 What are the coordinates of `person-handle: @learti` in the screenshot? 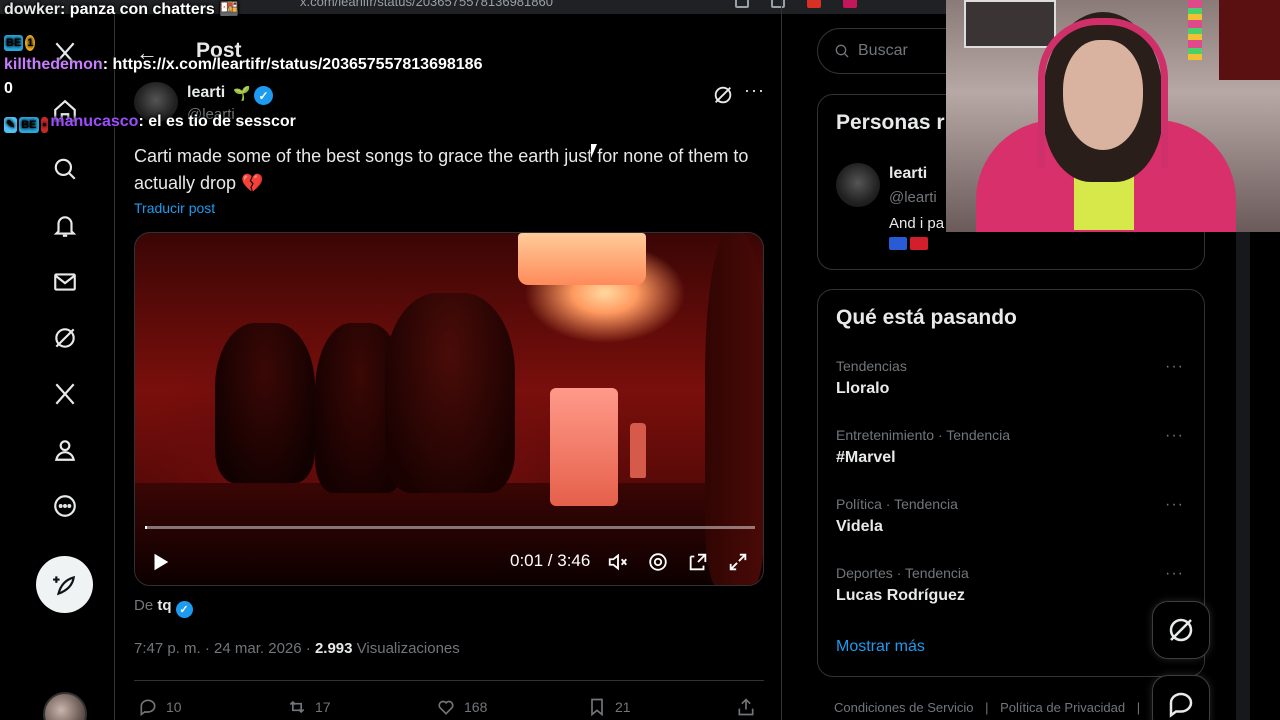 It's located at (913, 197).